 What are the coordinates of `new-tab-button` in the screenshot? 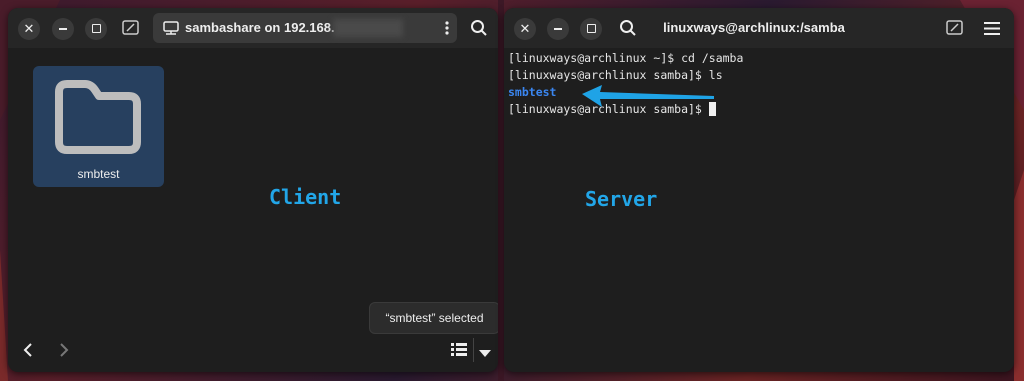 It's located at (955, 30).